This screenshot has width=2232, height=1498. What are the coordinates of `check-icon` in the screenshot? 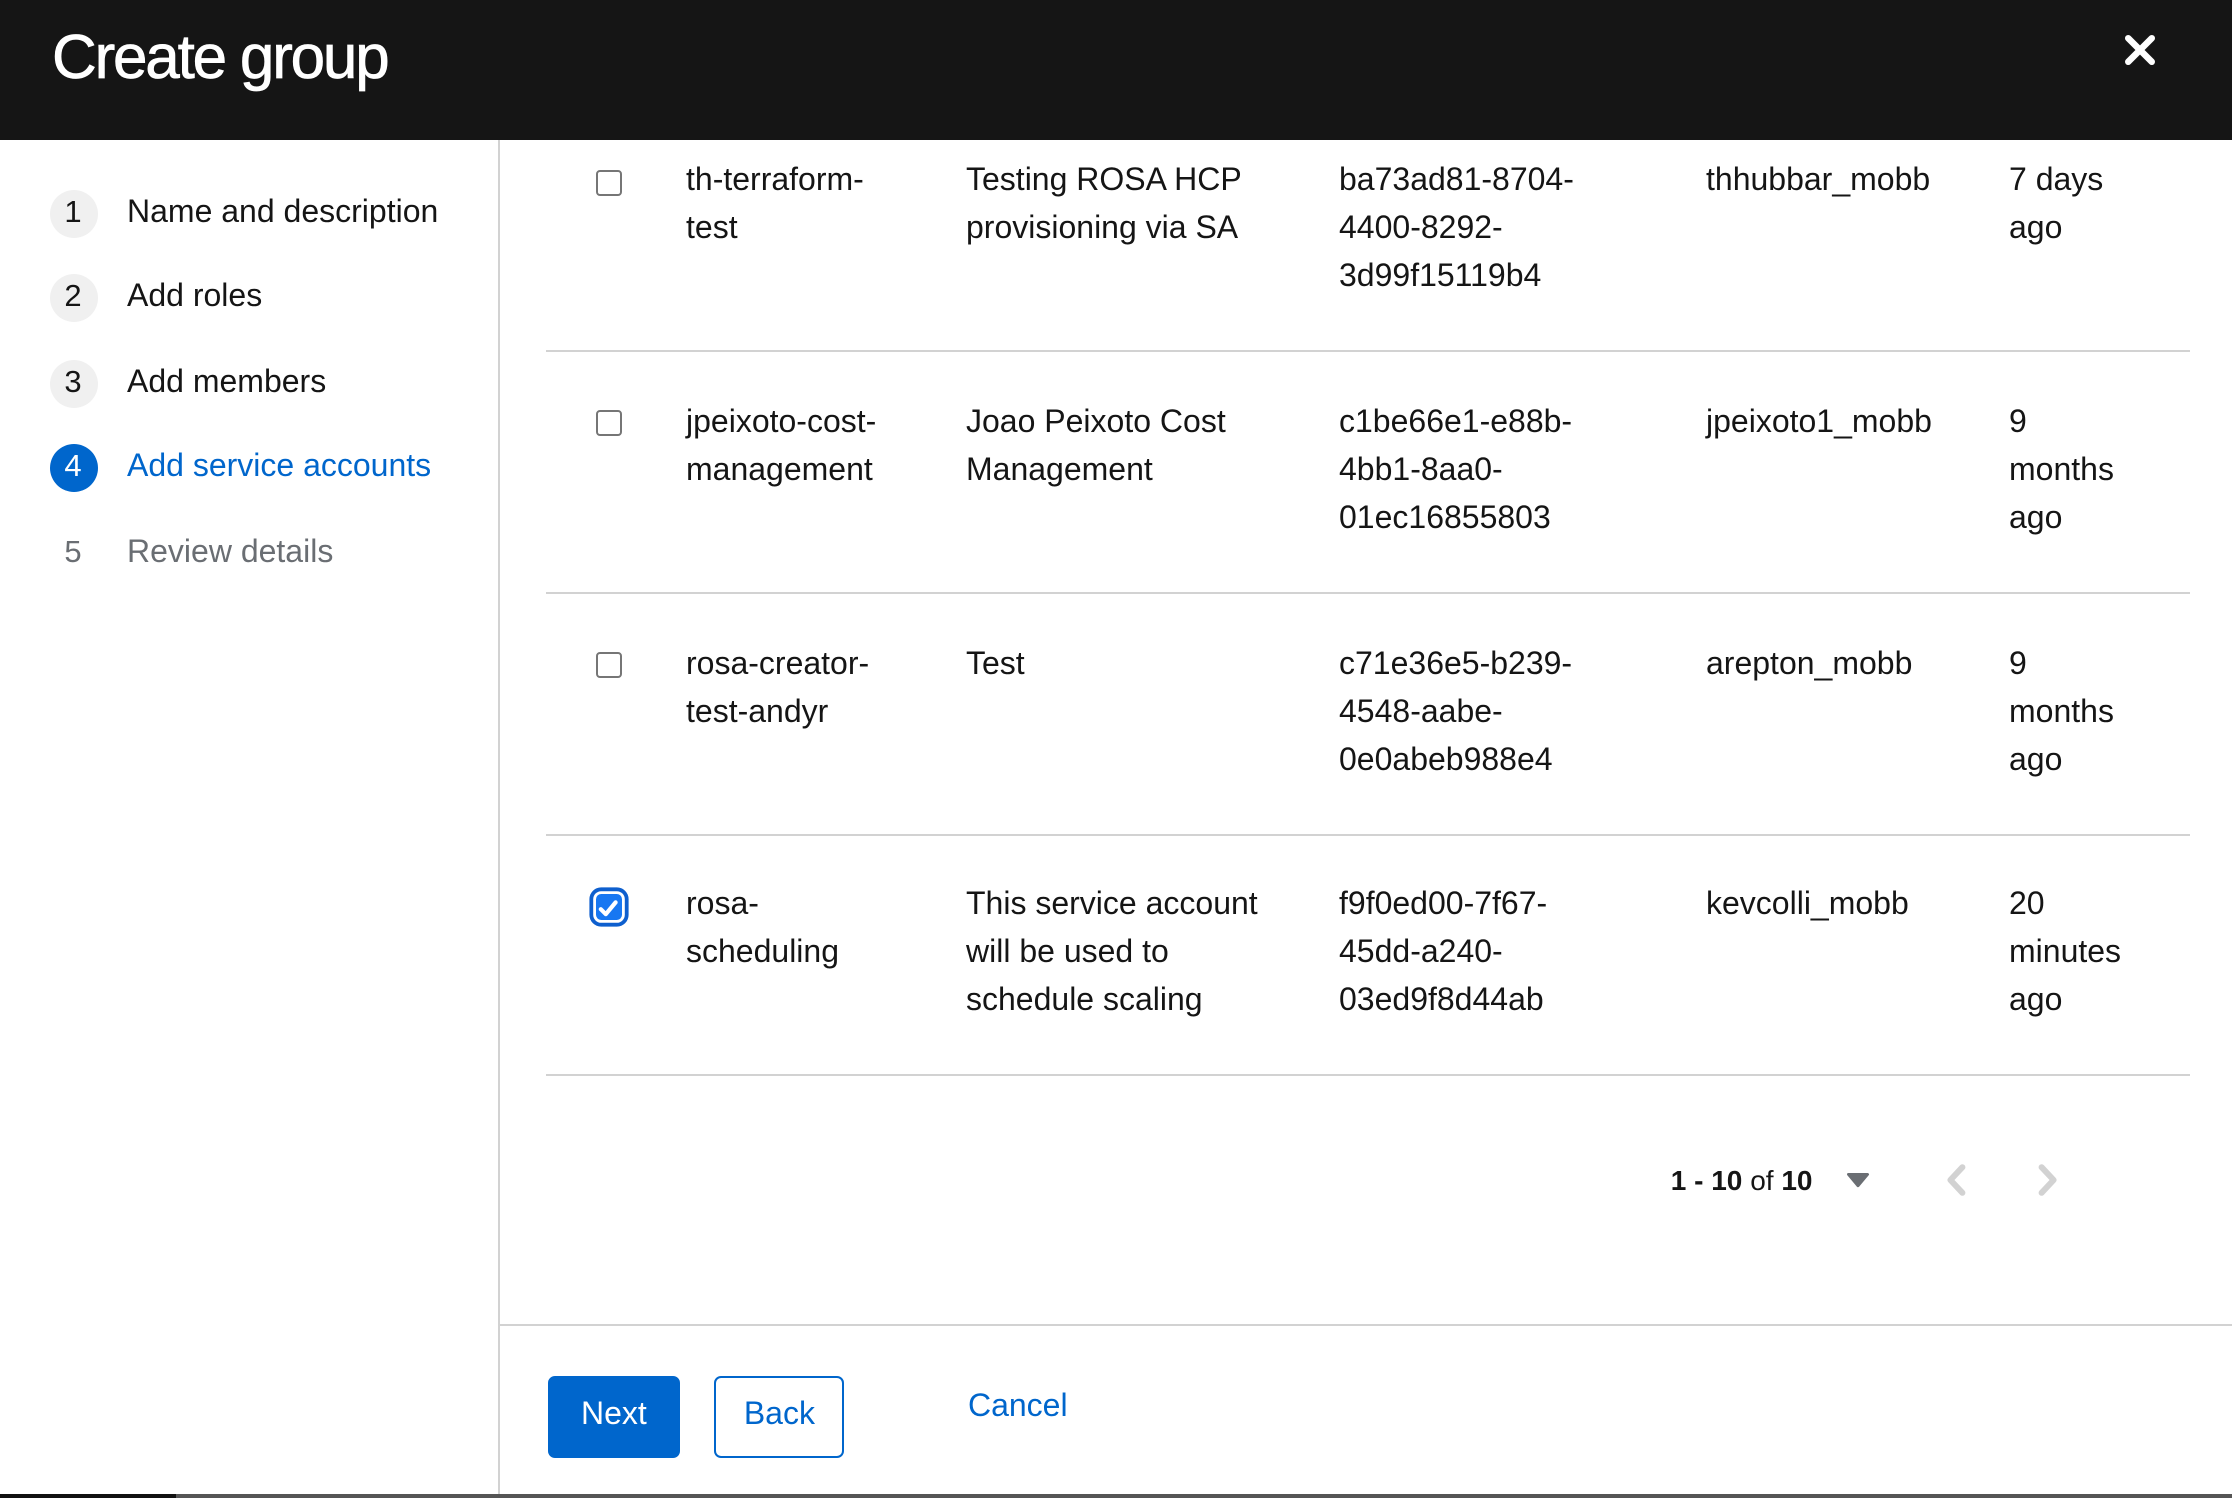 It's located at (609, 907).